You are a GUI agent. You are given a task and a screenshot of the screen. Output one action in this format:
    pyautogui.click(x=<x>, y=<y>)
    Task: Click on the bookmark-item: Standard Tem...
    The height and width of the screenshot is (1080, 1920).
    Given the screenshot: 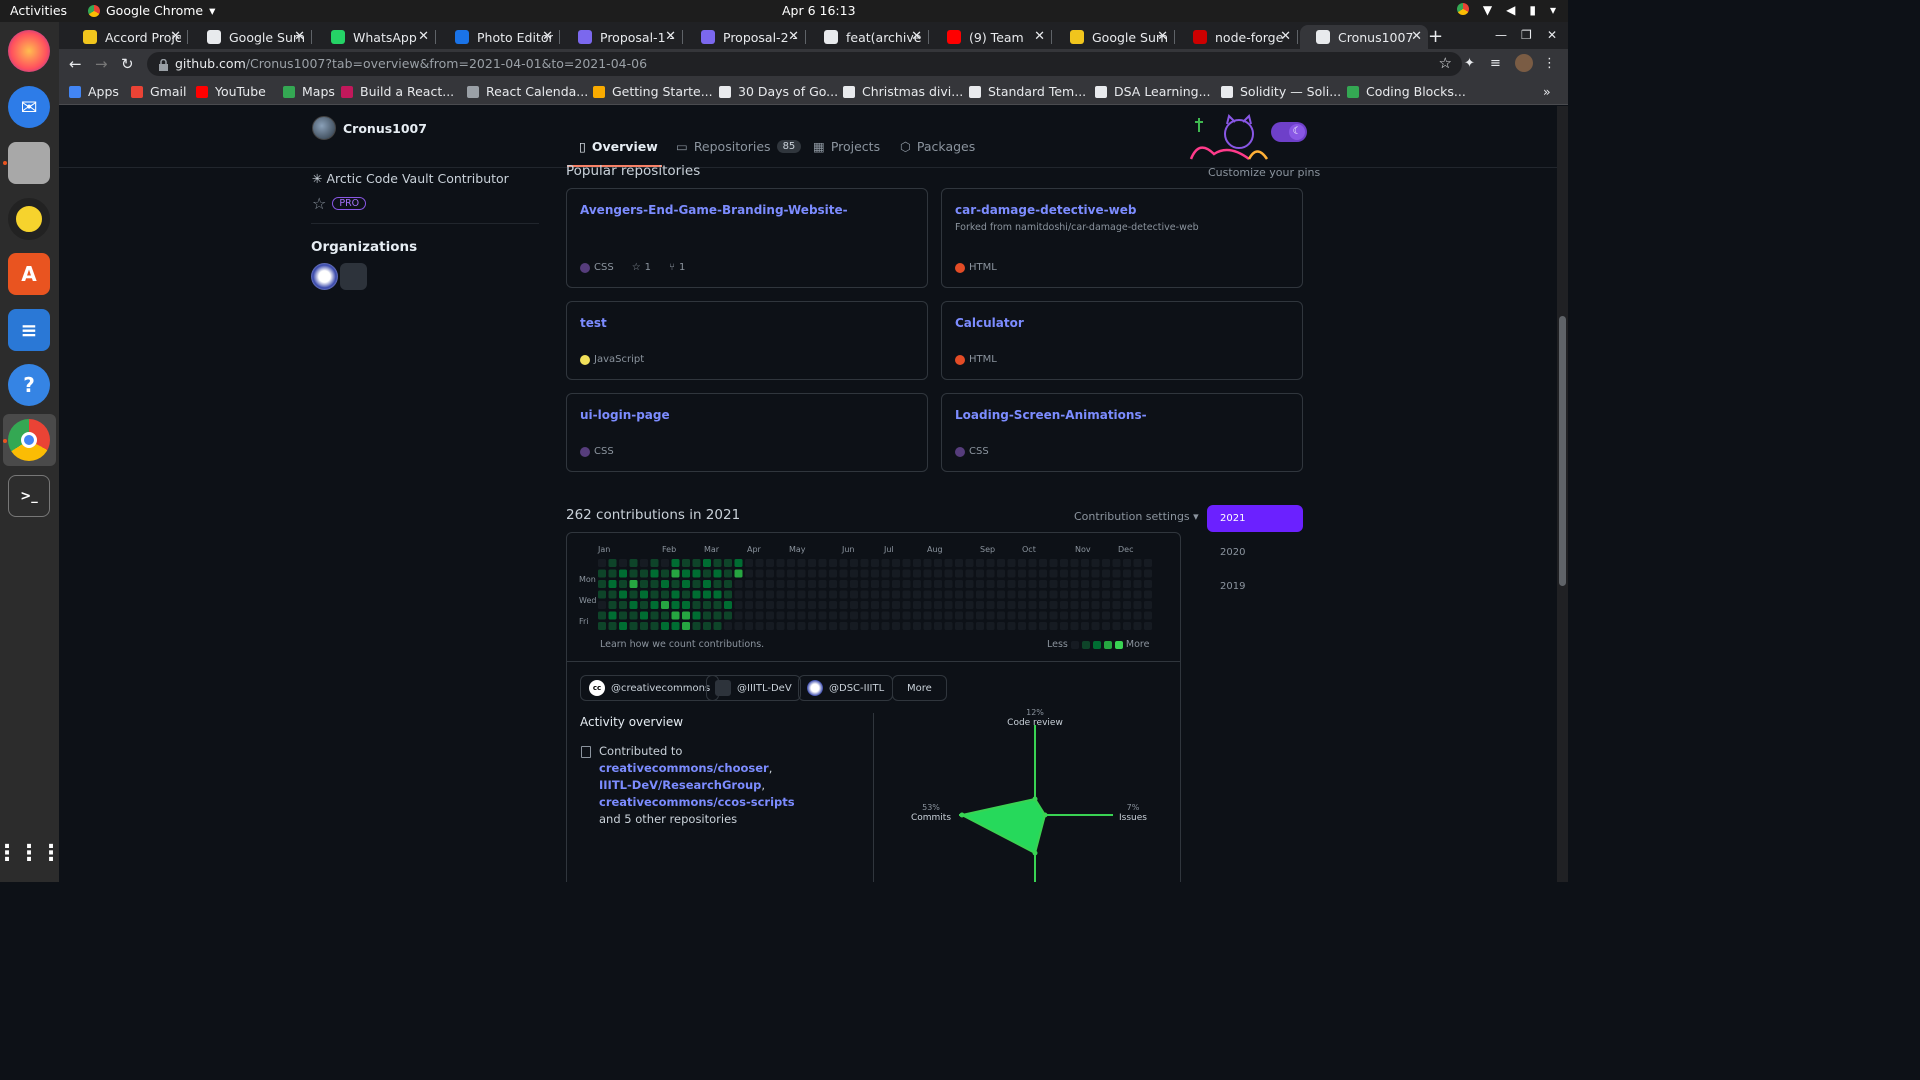 What is the action you would take?
    pyautogui.click(x=1027, y=91)
    